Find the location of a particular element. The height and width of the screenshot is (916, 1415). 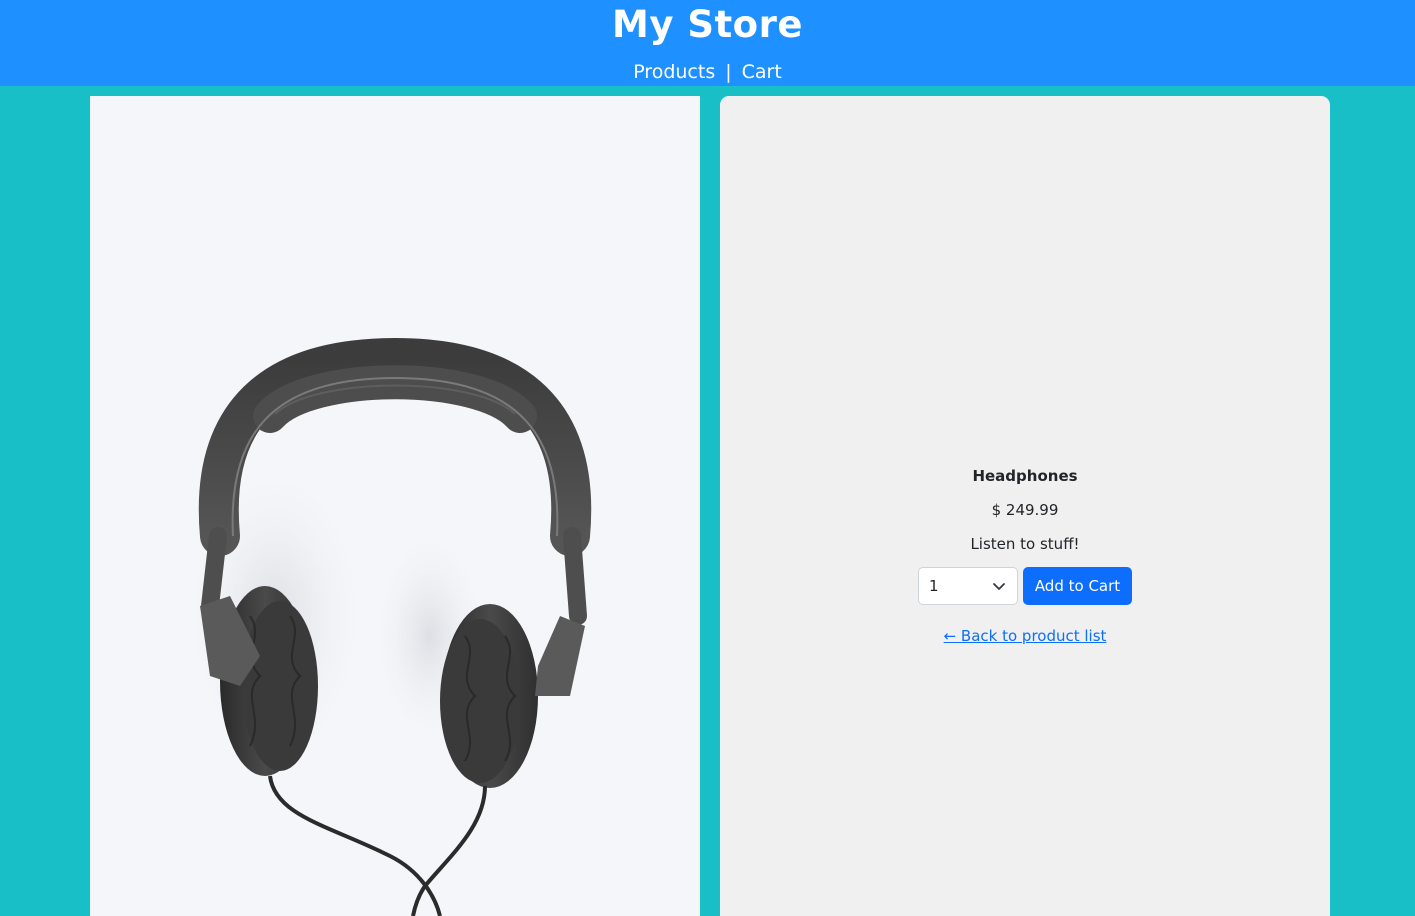

back-link-container: ← Back to product list is located at coordinates (1025, 636).